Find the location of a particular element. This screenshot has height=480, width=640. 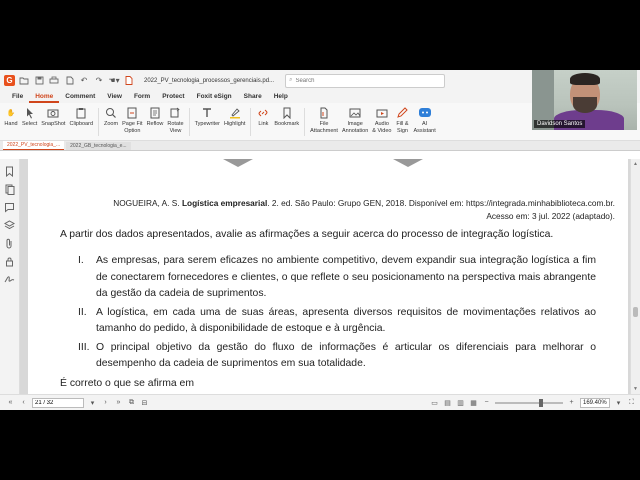

comments-panel-icon is located at coordinates (10, 207).